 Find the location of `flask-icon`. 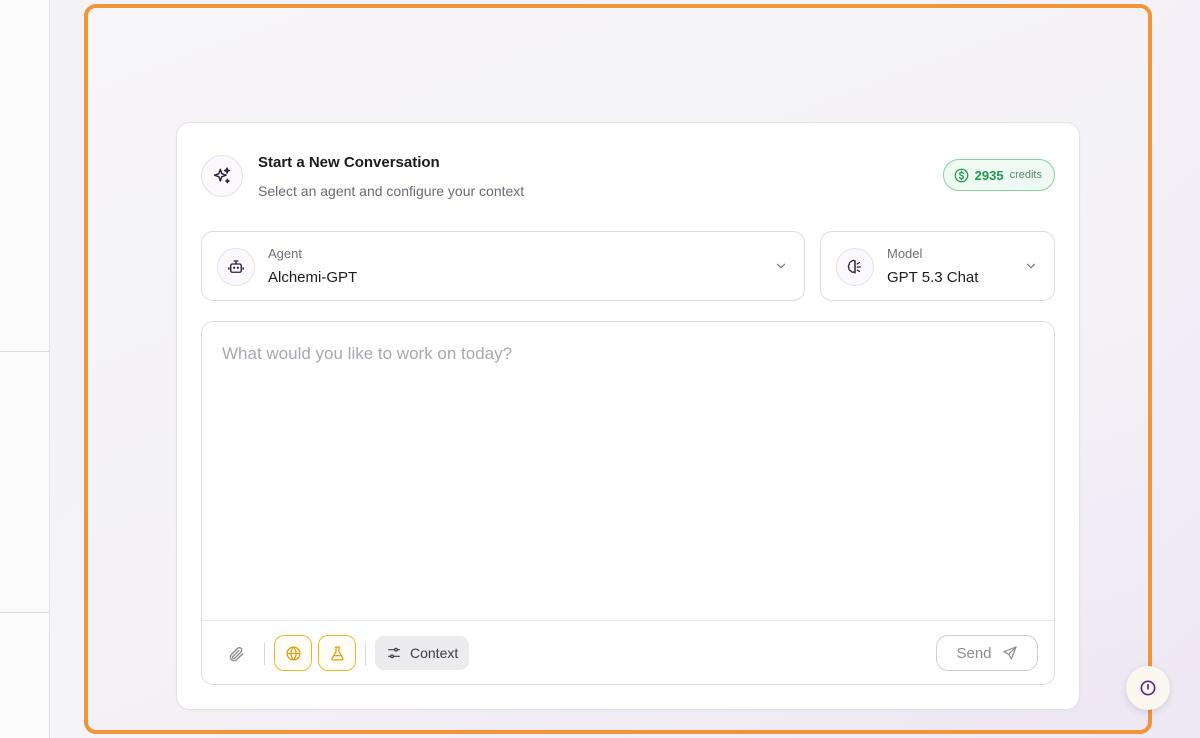

flask-icon is located at coordinates (337, 653).